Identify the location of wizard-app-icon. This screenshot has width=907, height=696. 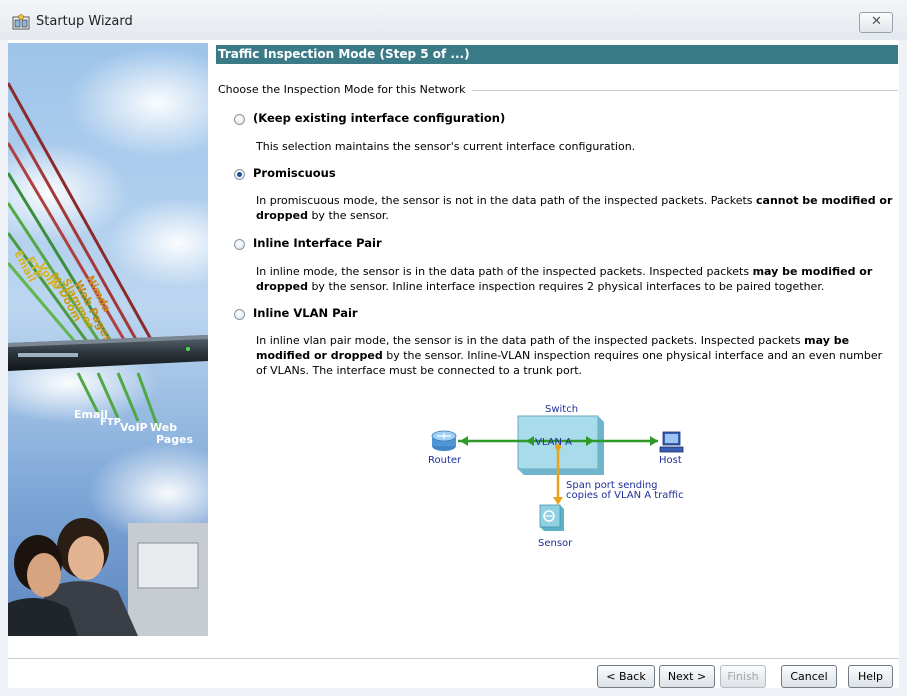
(21, 22).